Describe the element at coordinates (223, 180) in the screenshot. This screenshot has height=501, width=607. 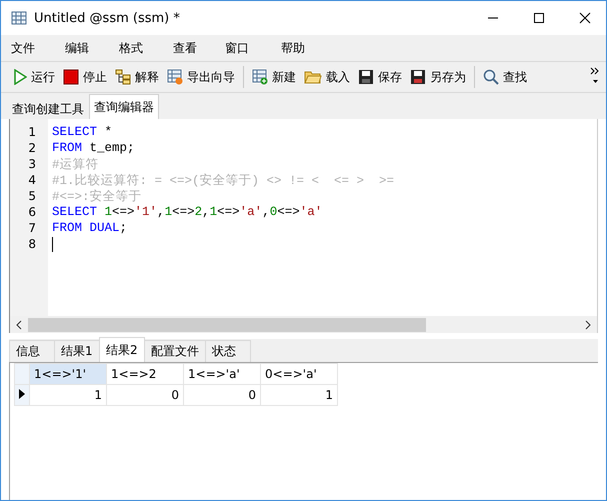
I see `code-line: #1.比较运算符: = <=>(安全等于) <> != < <= > >=` at that location.